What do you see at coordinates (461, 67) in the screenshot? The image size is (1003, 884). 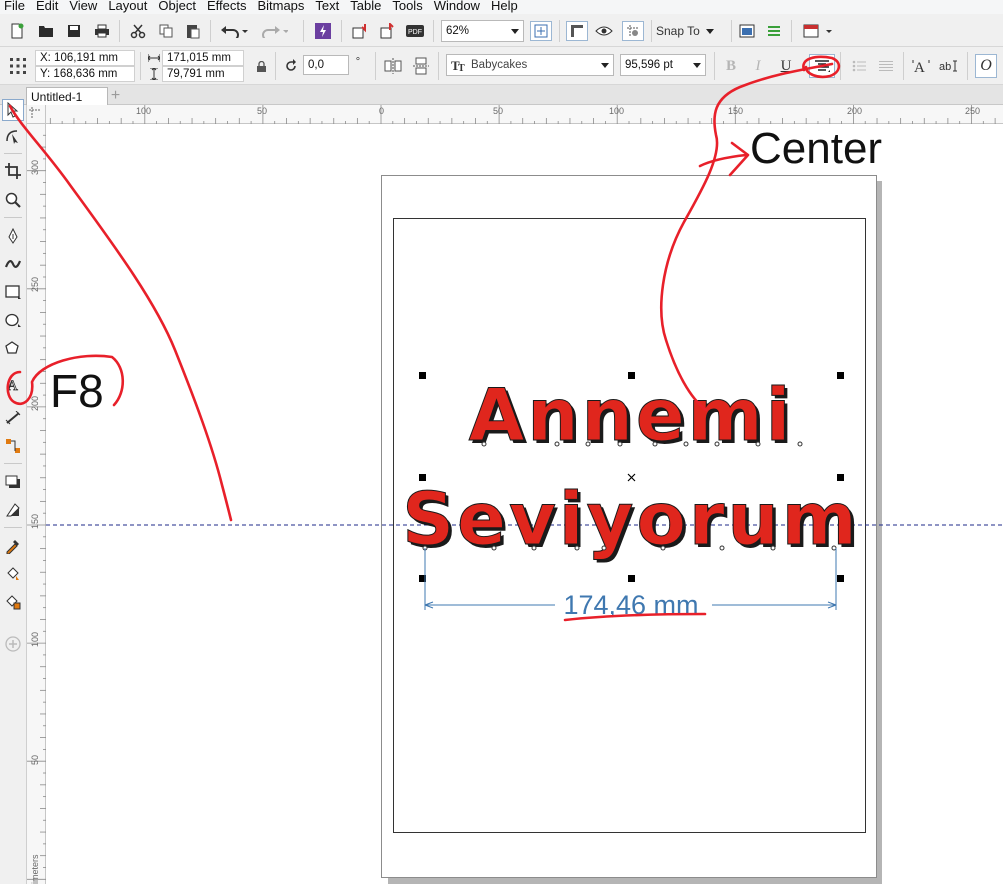 I see `svg-text: T` at bounding box center [461, 67].